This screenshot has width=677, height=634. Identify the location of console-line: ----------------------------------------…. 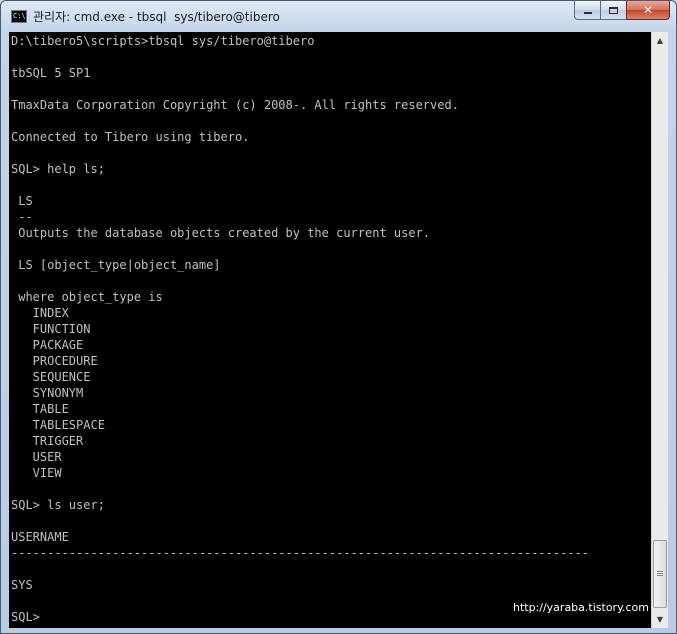
(300, 553).